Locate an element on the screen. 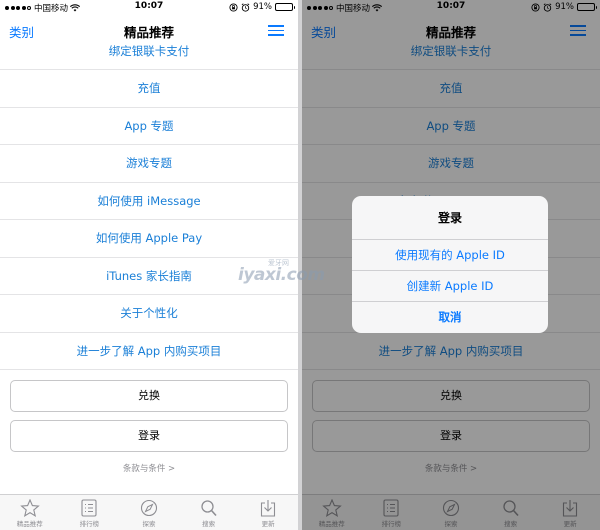 Image resolution: width=600 pixels, height=530 pixels. menu-item-bind-unionpay: 绑定银联卡支付 is located at coordinates (149, 57).